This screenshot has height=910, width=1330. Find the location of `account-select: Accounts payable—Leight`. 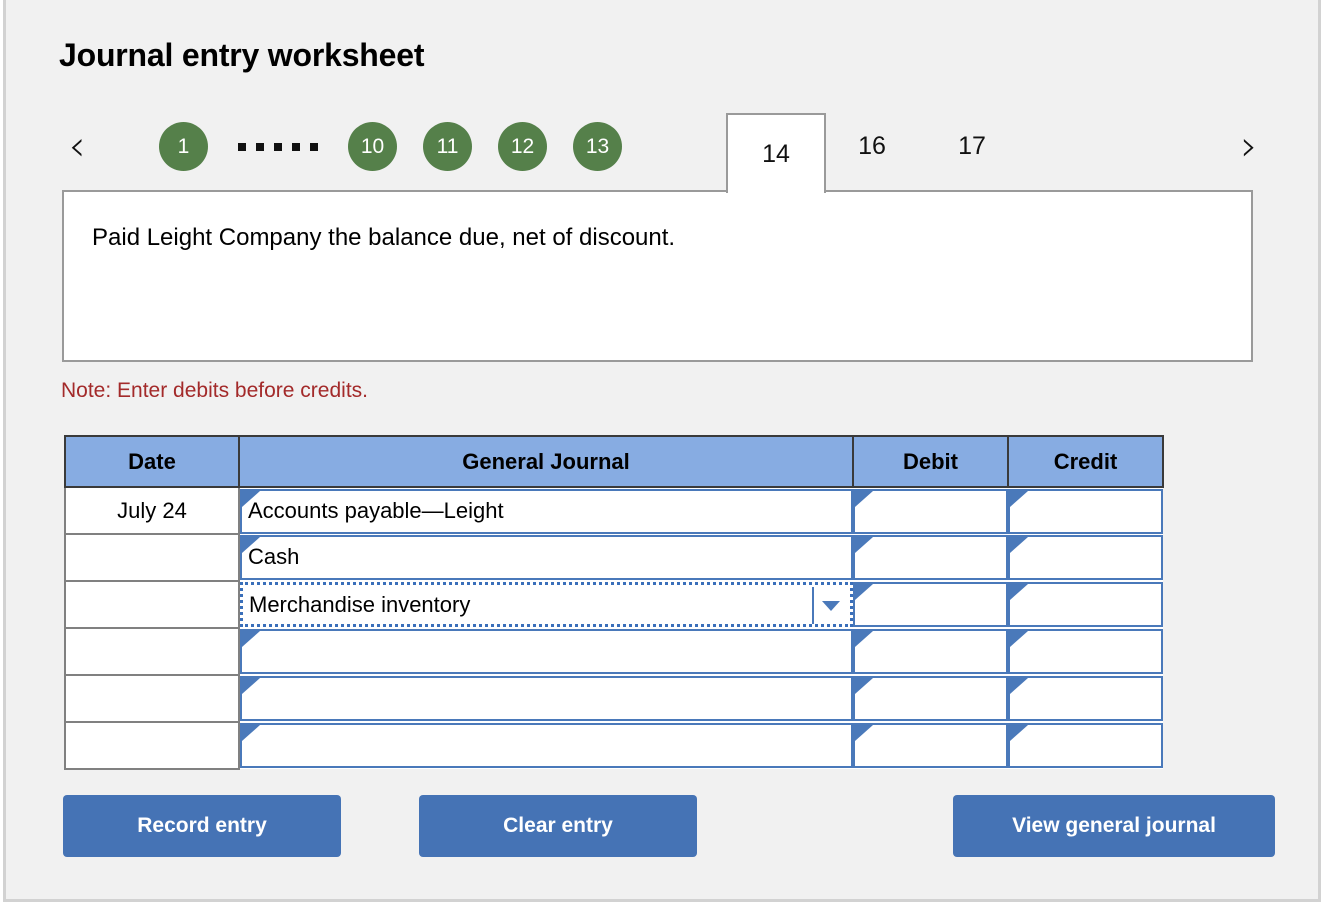

account-select: Accounts payable—Leight is located at coordinates (546, 511).